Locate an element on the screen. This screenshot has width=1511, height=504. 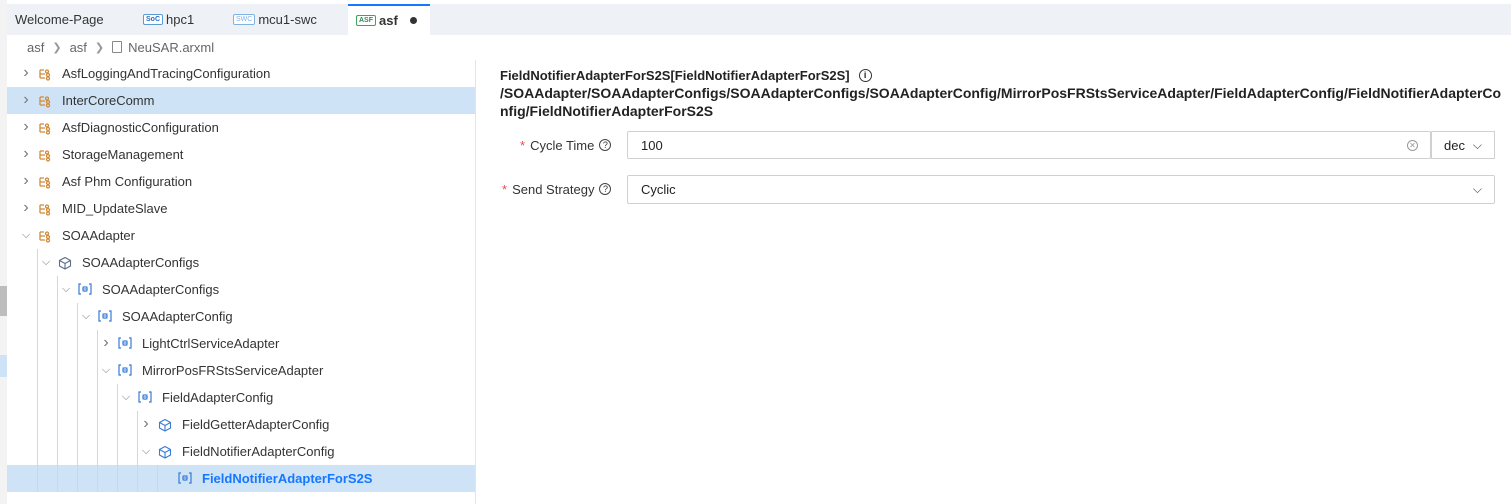
unsaved-dot-icon is located at coordinates (413, 20).